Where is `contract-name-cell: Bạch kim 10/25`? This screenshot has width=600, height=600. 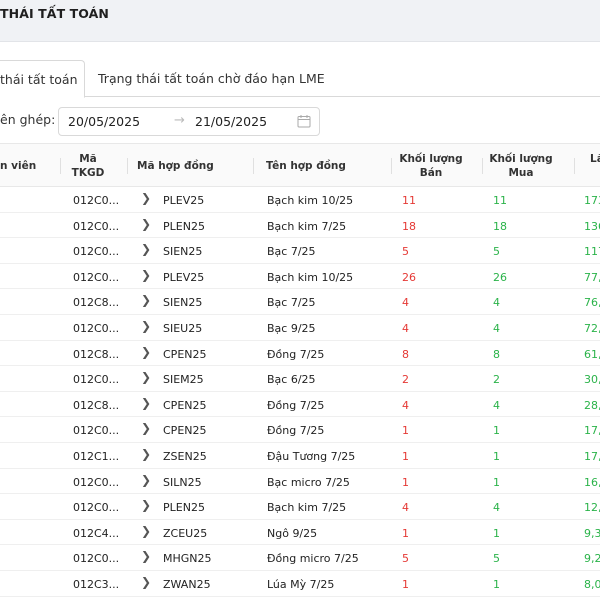
contract-name-cell: Bạch kim 10/25 is located at coordinates (310, 200).